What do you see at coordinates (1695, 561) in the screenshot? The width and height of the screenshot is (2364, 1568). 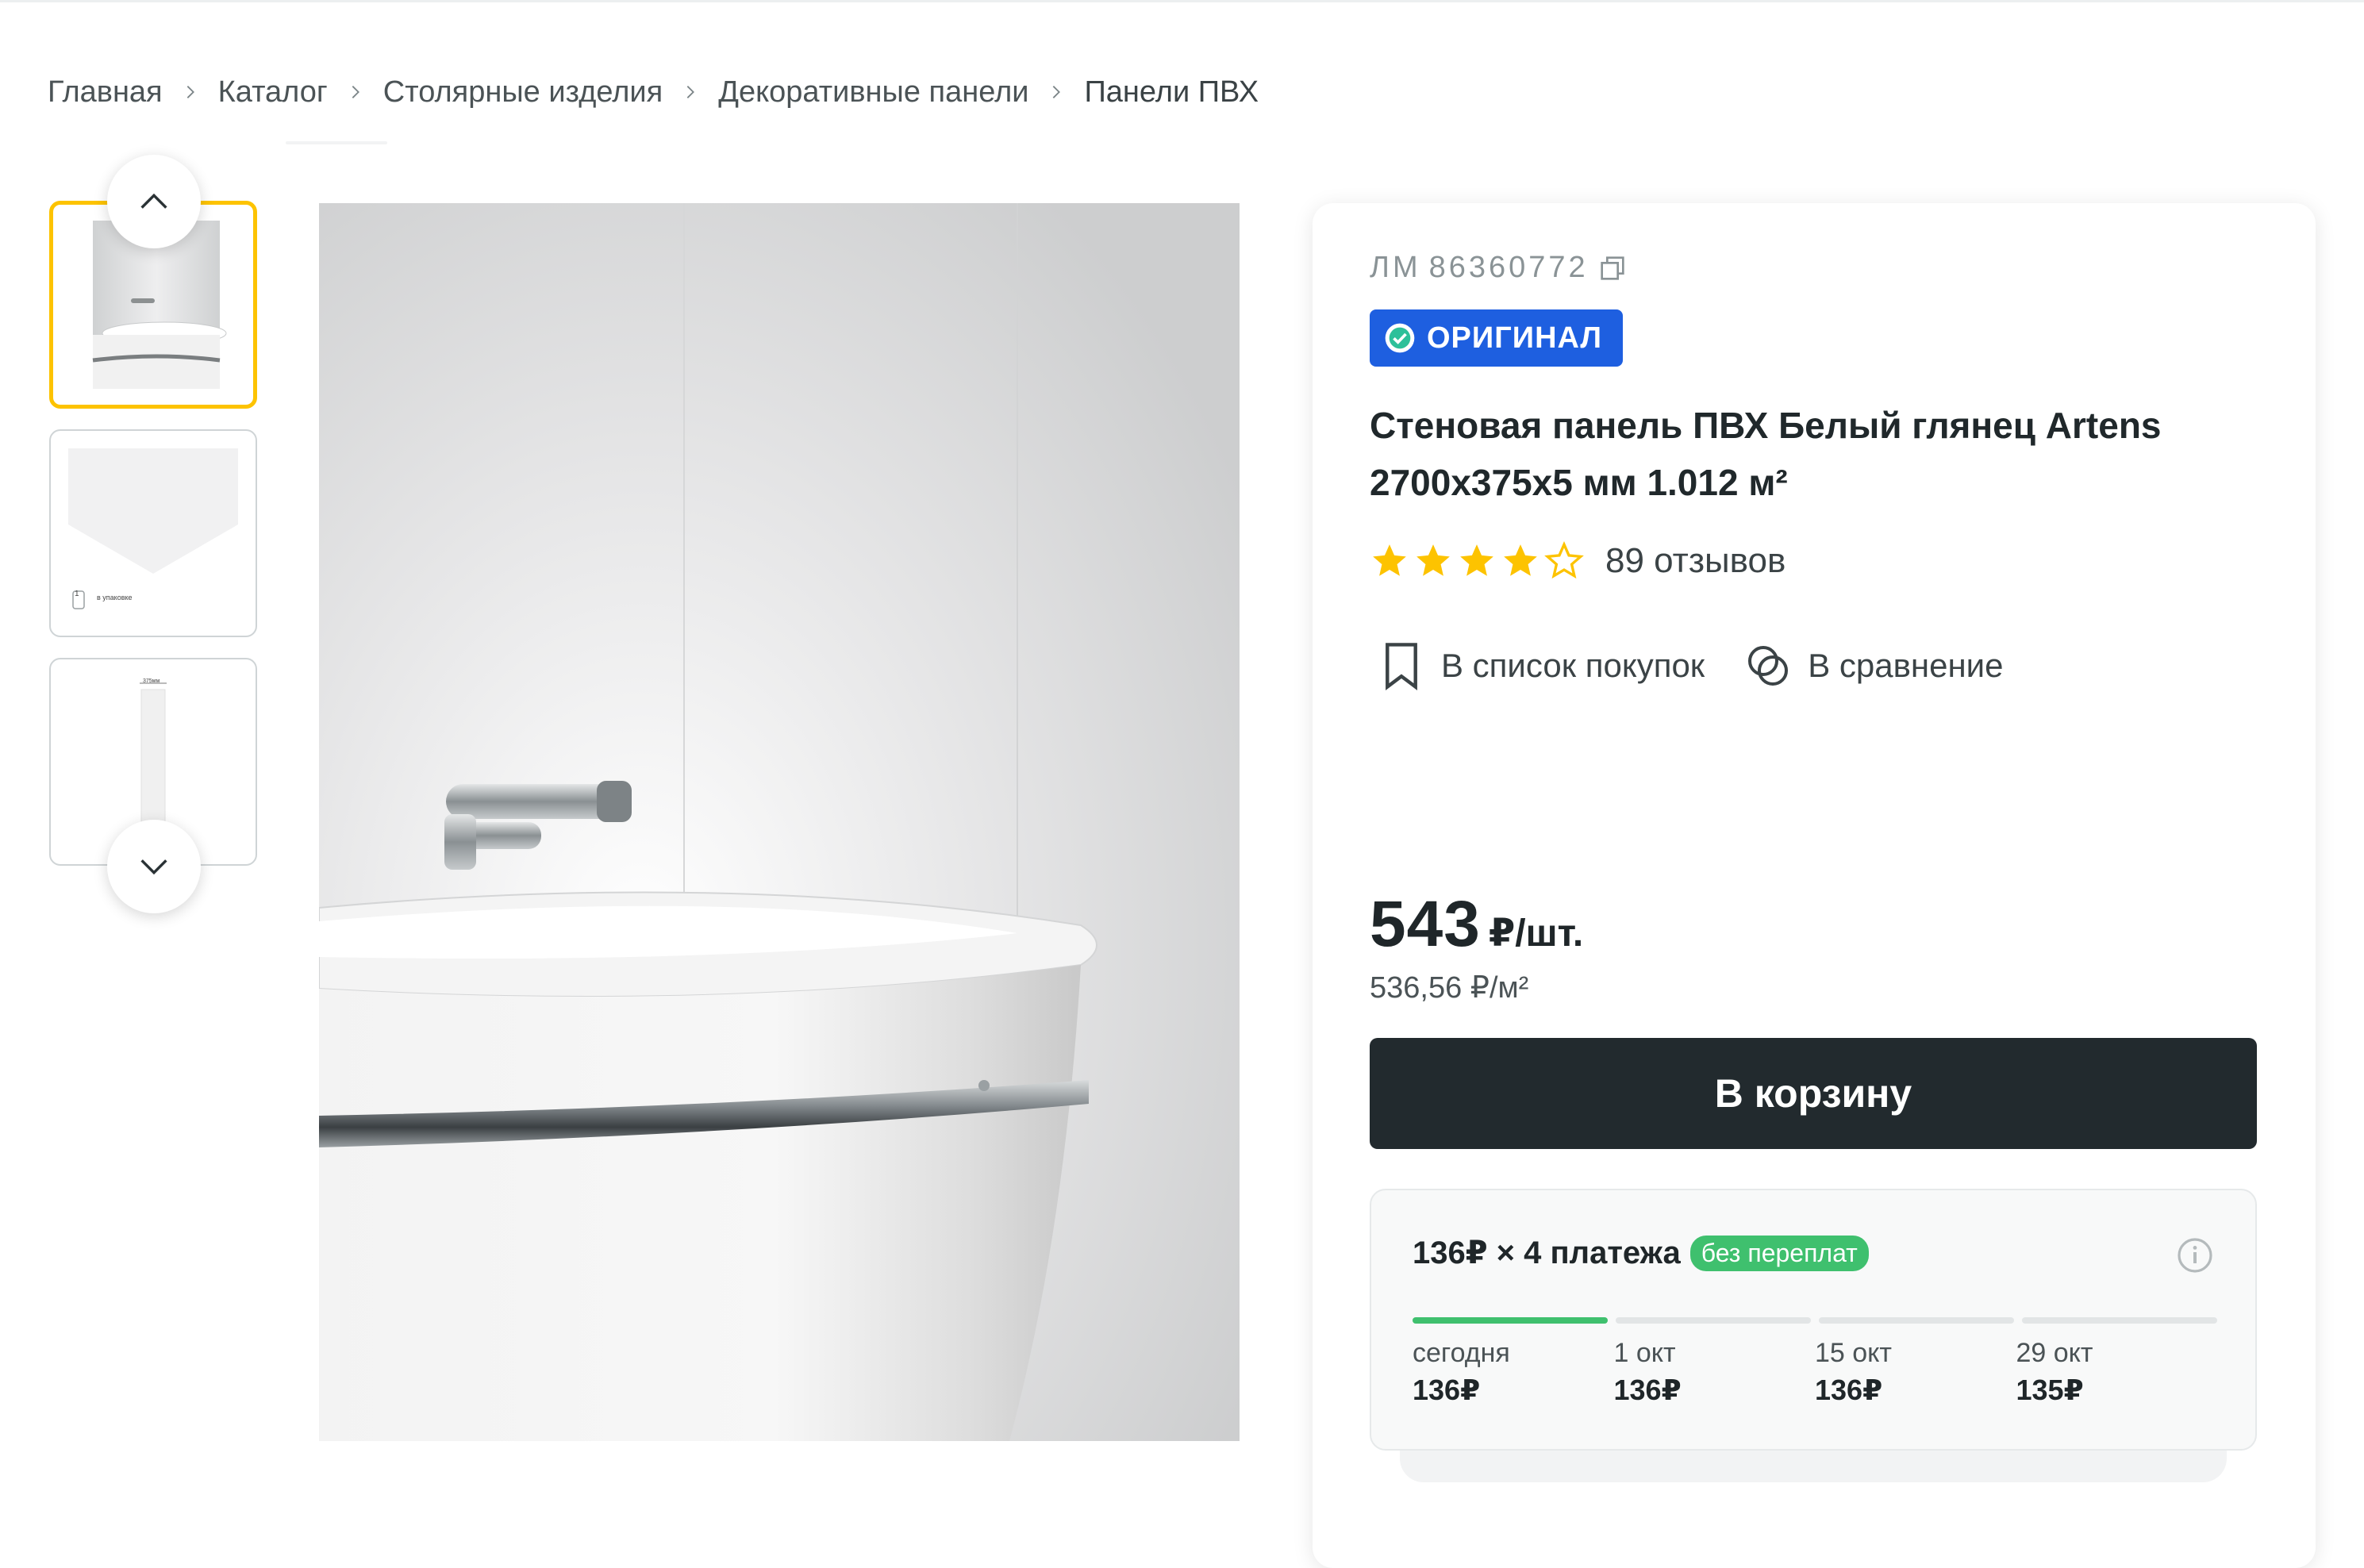 I see `reviews-link: 89 отзывов` at bounding box center [1695, 561].